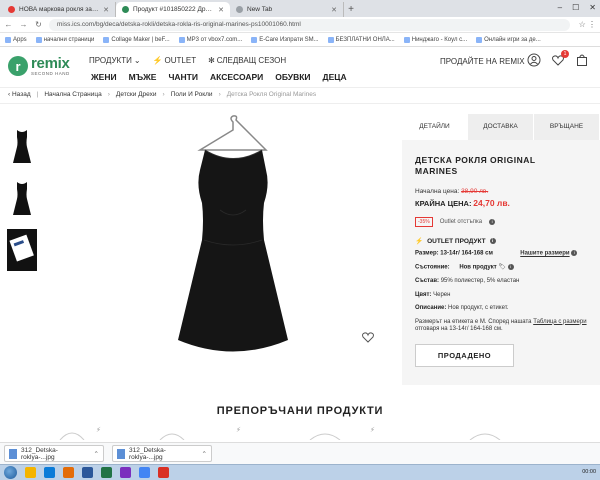 This screenshot has height=480, width=600. Describe the element at coordinates (501, 127) in the screenshot. I see `tab-delivery: ДОСТАВКА` at that location.